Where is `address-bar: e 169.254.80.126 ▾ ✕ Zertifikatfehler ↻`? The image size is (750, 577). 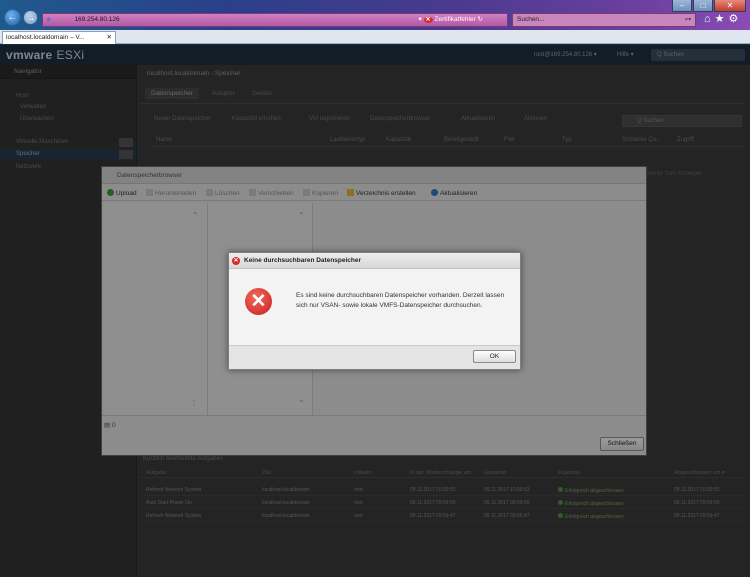
address-bar: e 169.254.80.126 ▾ ✕ Zertifikatfehler ↻ is located at coordinates (275, 20).